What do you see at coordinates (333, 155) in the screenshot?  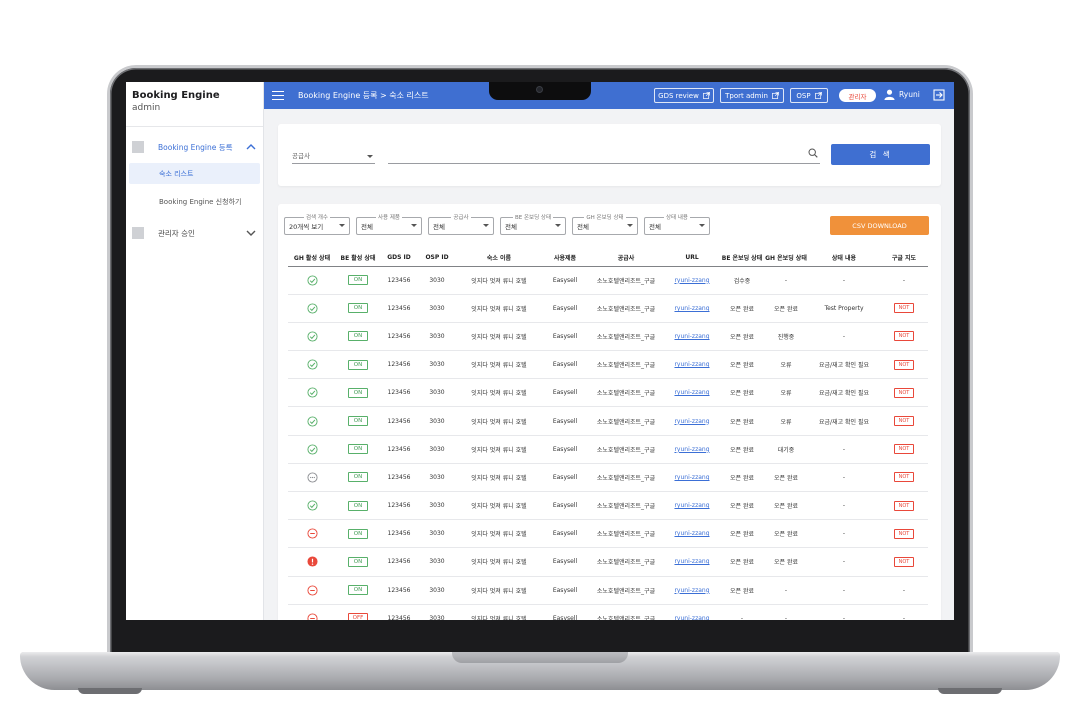 I see `supplier-select: 공급사` at bounding box center [333, 155].